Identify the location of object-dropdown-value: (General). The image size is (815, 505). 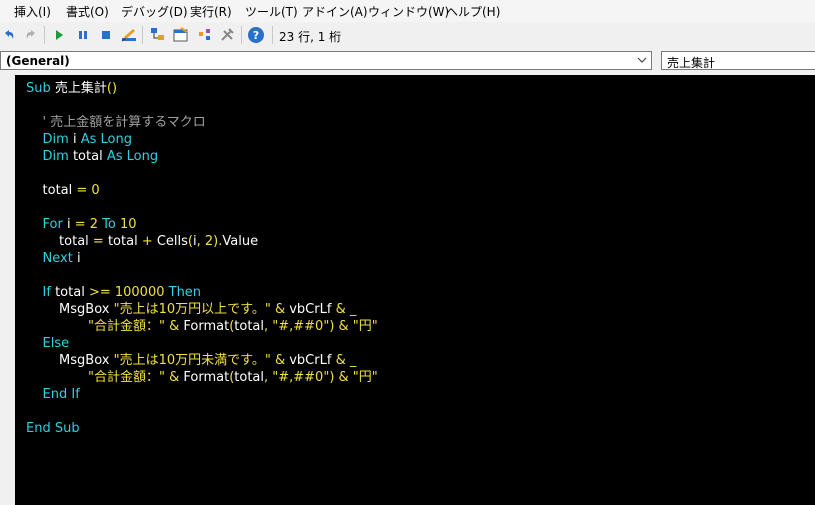
(38, 61).